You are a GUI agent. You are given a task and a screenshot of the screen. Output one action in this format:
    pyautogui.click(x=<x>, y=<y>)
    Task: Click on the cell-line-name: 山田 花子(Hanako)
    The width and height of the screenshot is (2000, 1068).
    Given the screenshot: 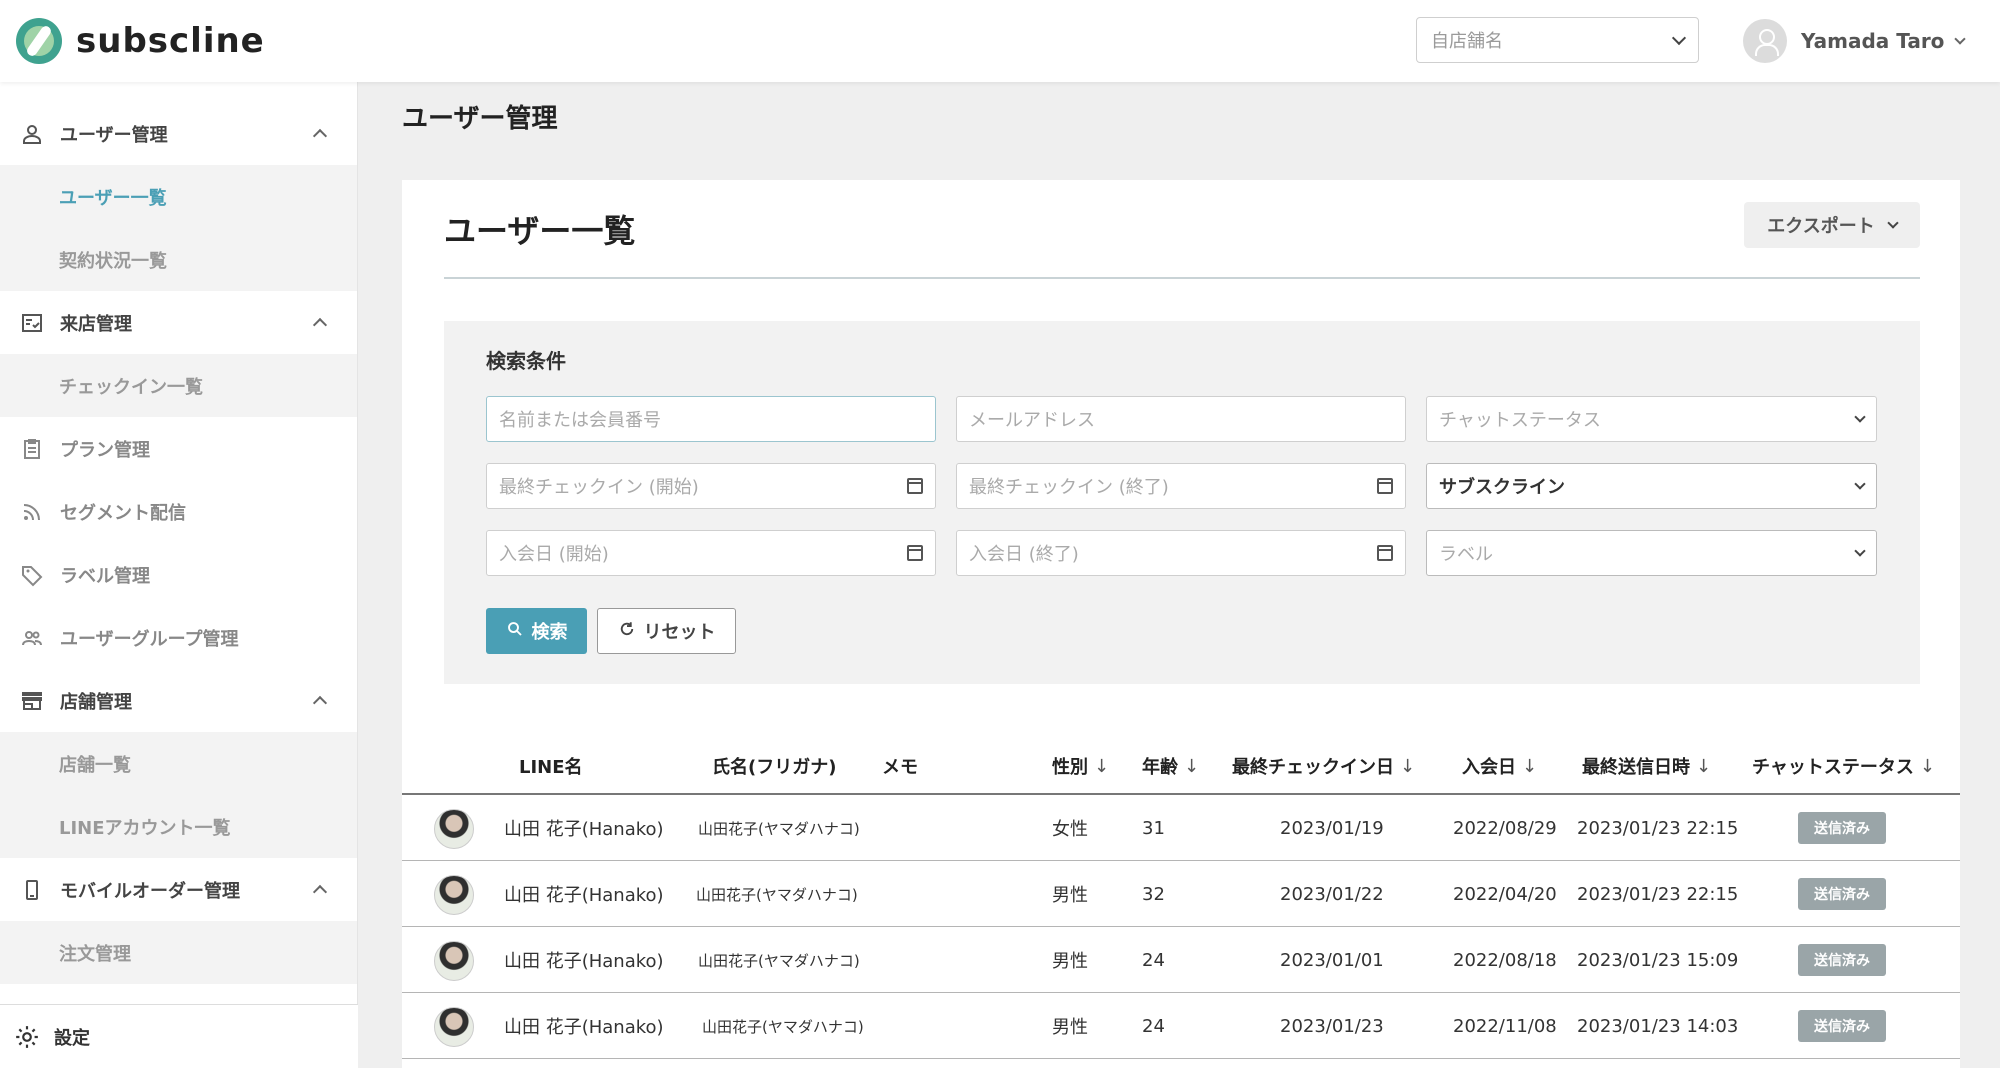 What is the action you would take?
    pyautogui.click(x=584, y=1027)
    